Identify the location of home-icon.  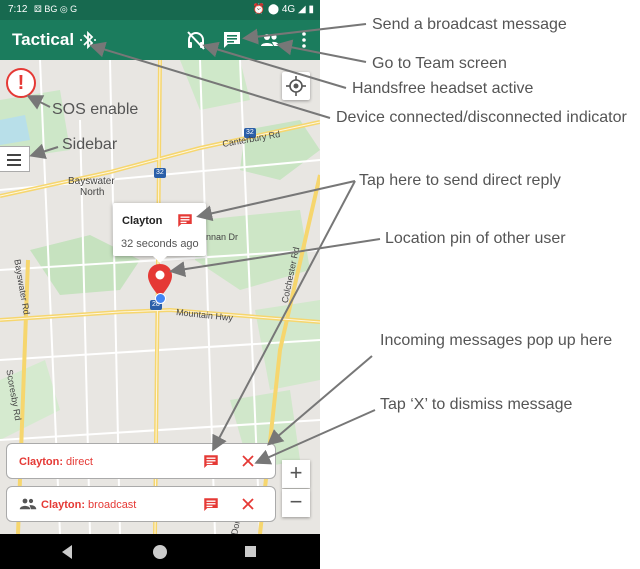
(160, 552).